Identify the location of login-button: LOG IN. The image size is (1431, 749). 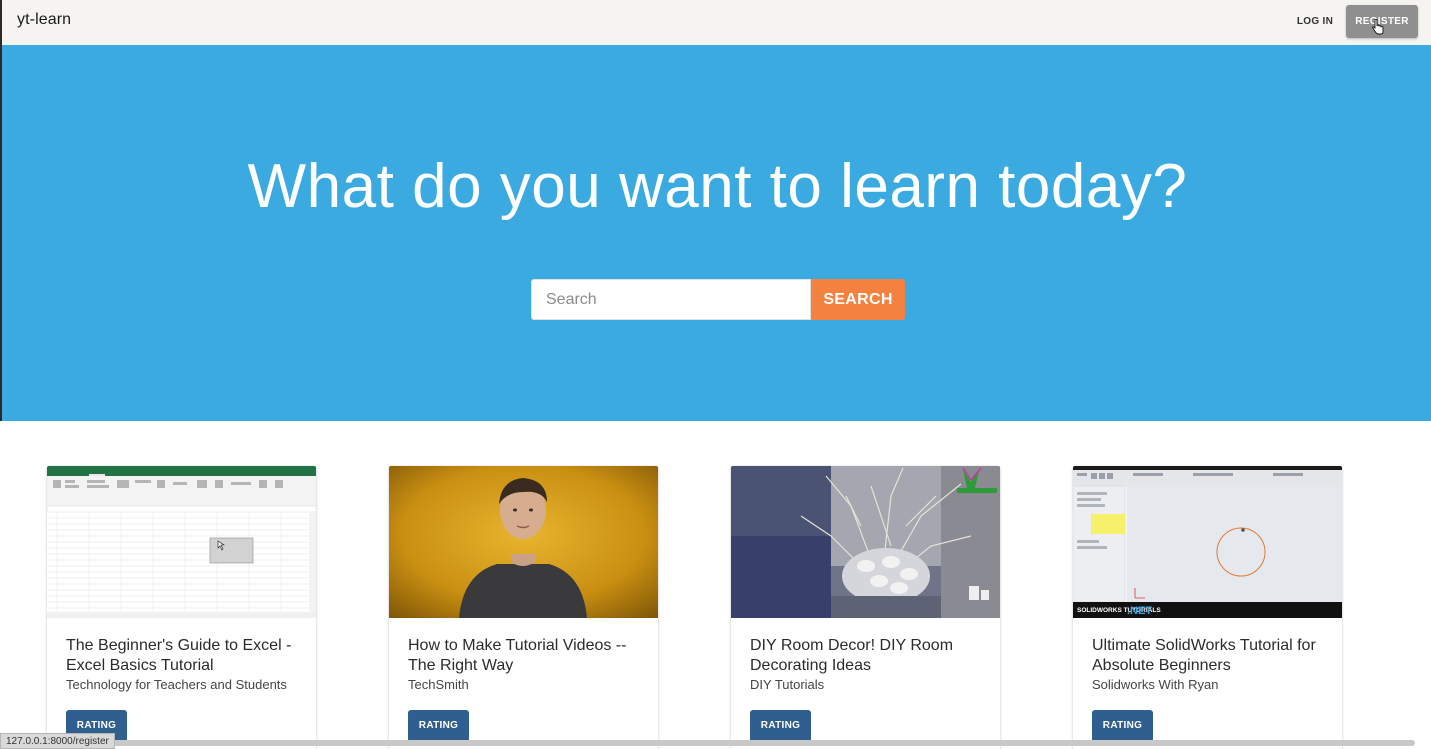
(1315, 22).